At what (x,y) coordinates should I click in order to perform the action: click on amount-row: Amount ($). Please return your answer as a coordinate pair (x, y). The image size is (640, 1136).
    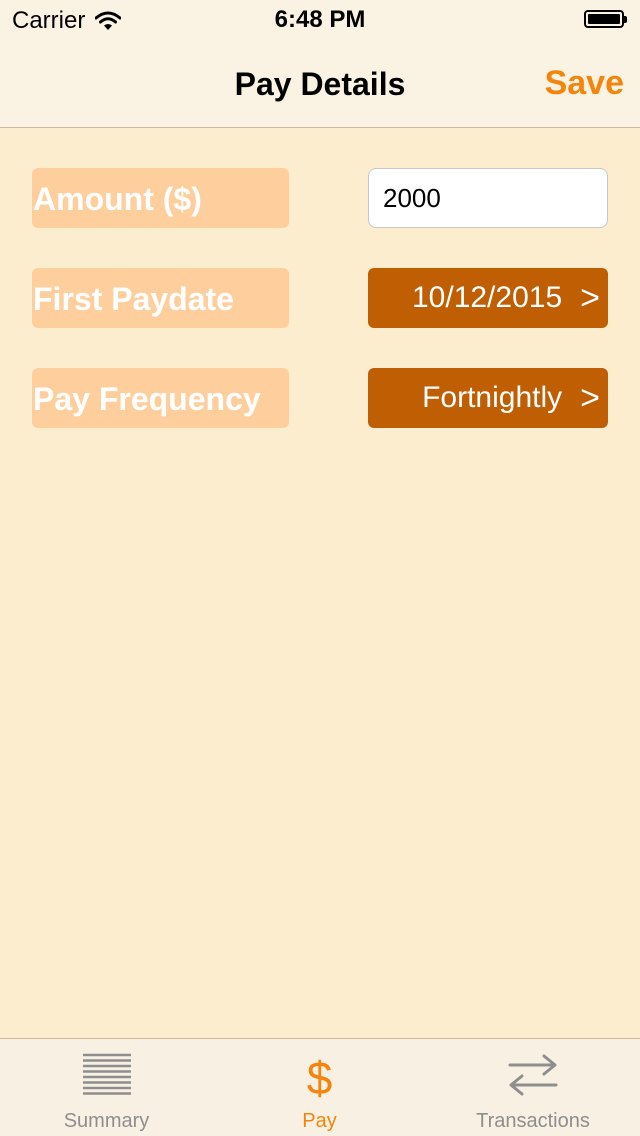
    Looking at the image, I should click on (320, 198).